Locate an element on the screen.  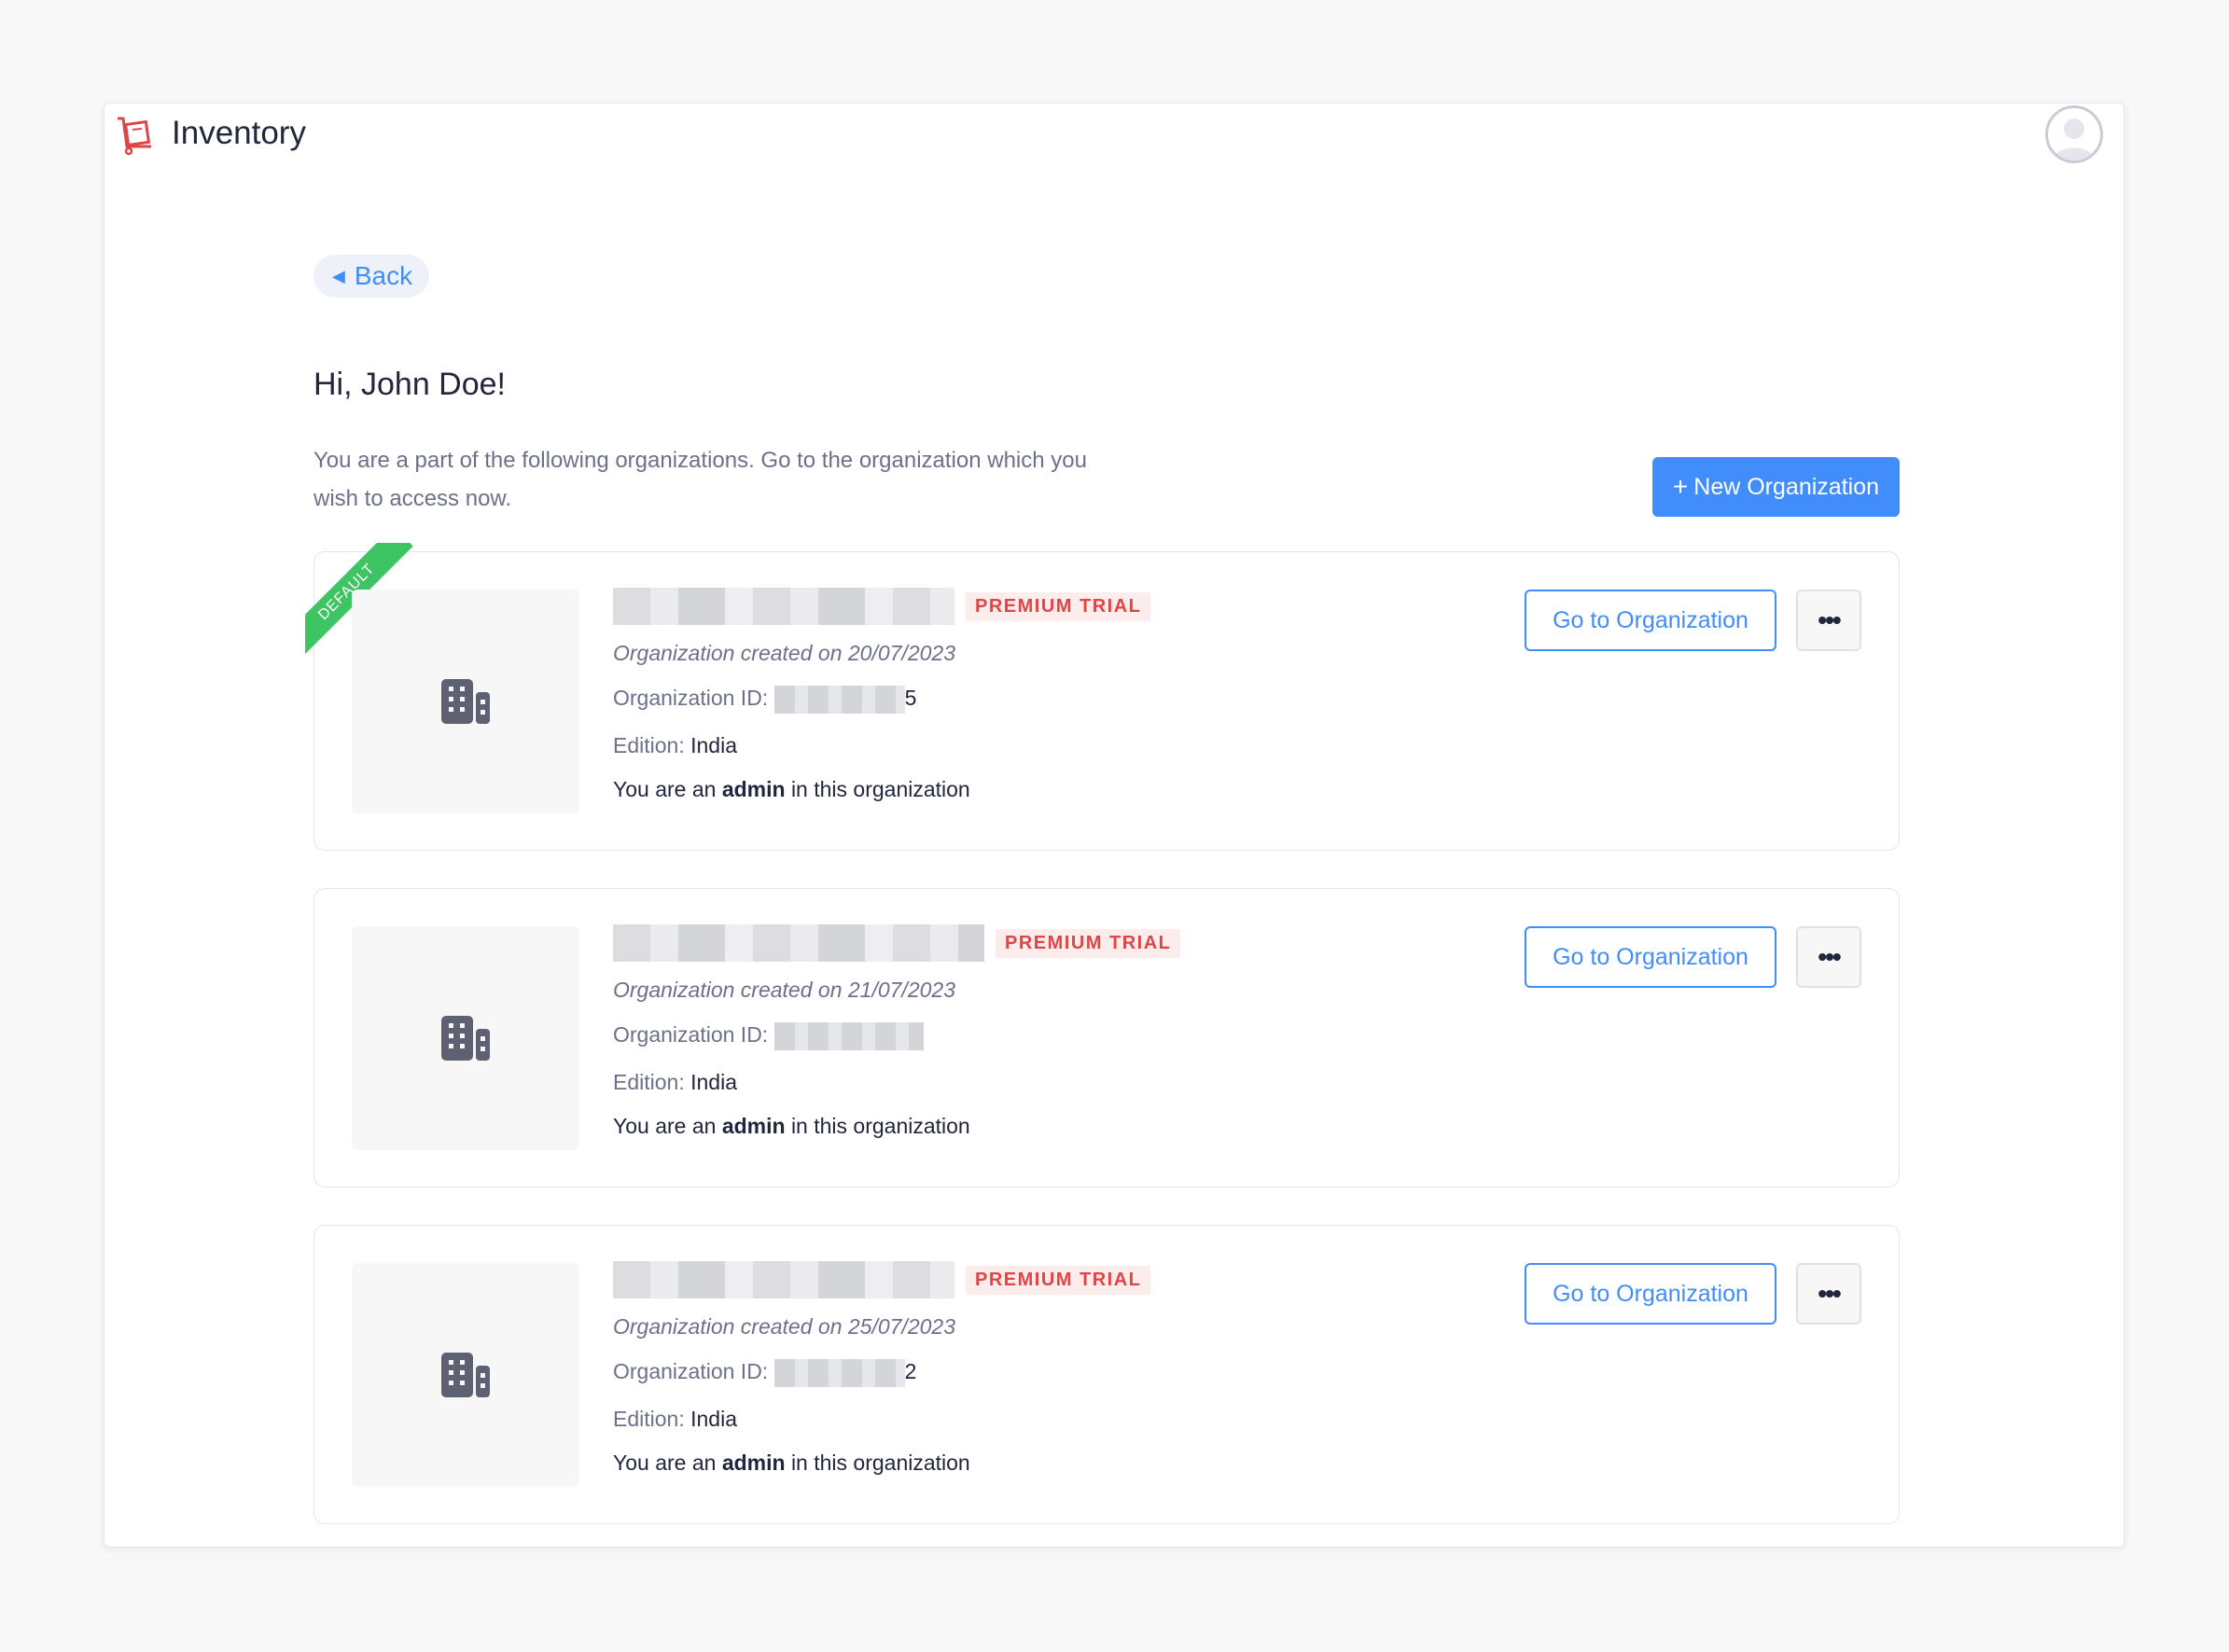
caret-left-icon: ◀ is located at coordinates (338, 275).